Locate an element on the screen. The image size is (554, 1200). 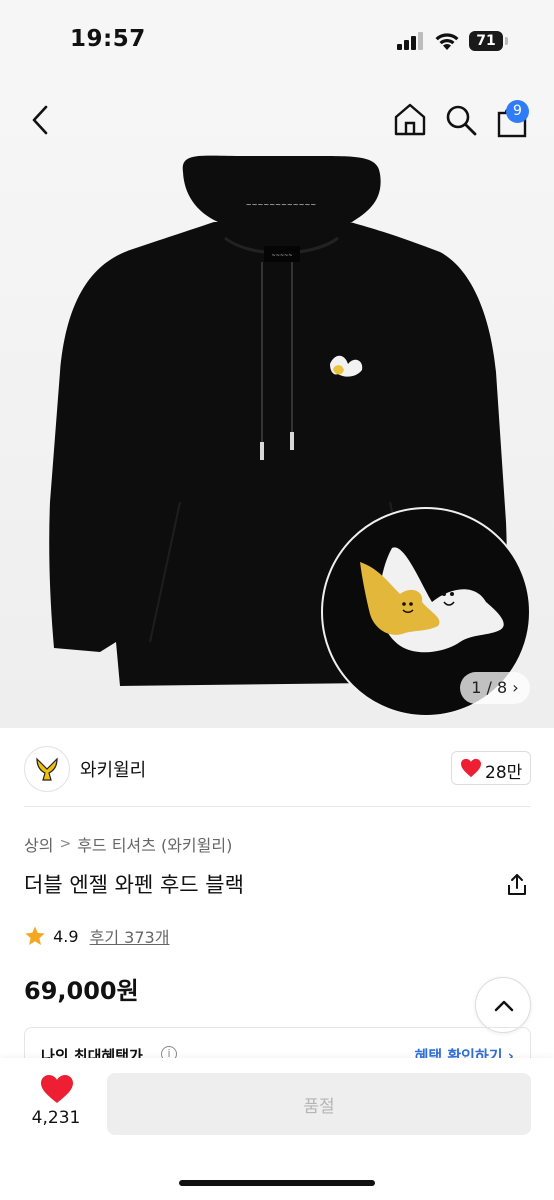
wifi-icon is located at coordinates (447, 41).